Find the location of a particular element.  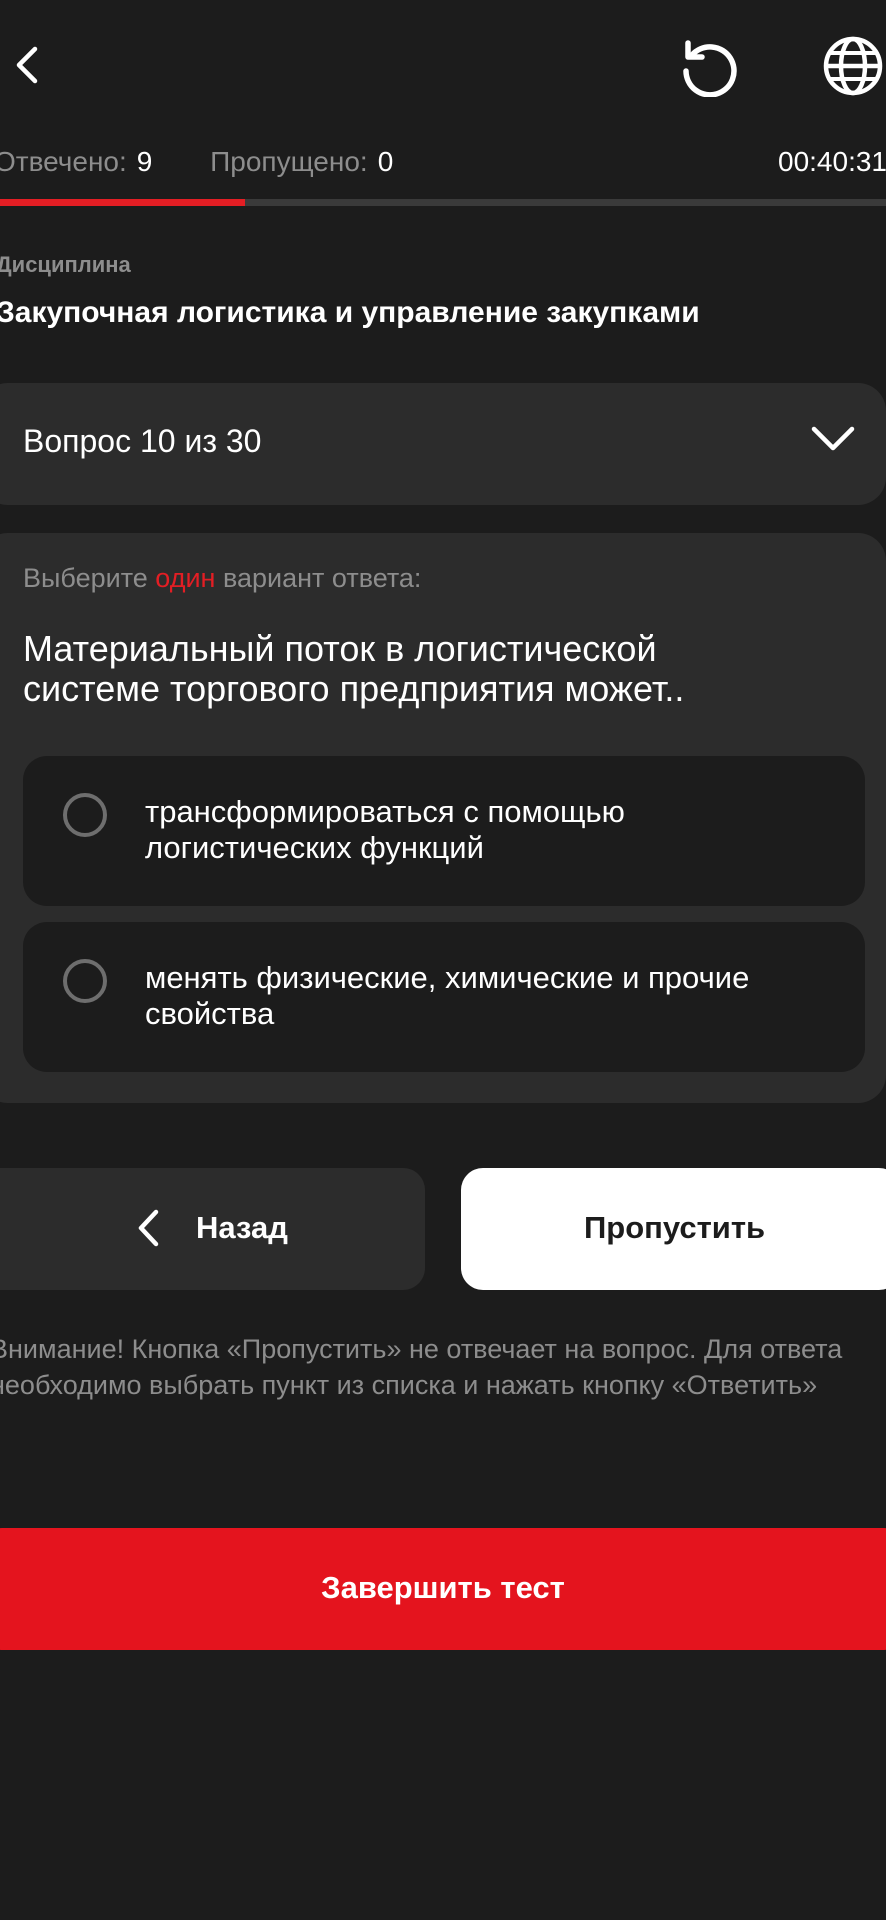

skip-button-label: Пропустить is located at coordinates (675, 1227).